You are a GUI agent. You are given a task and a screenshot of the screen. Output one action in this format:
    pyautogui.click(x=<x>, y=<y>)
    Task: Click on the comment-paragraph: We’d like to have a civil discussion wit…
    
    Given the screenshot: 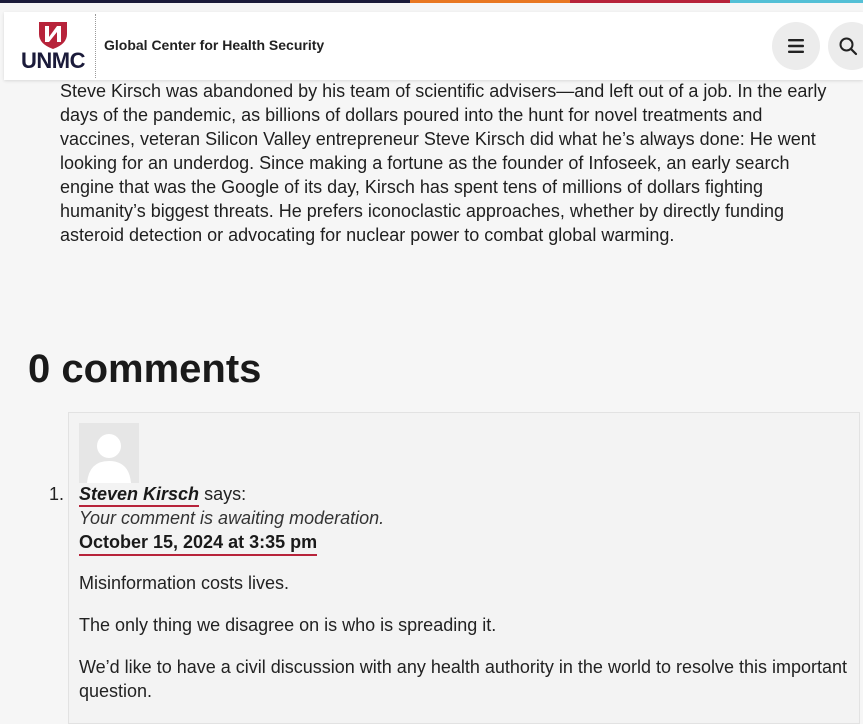 What is the action you would take?
    pyautogui.click(x=463, y=679)
    